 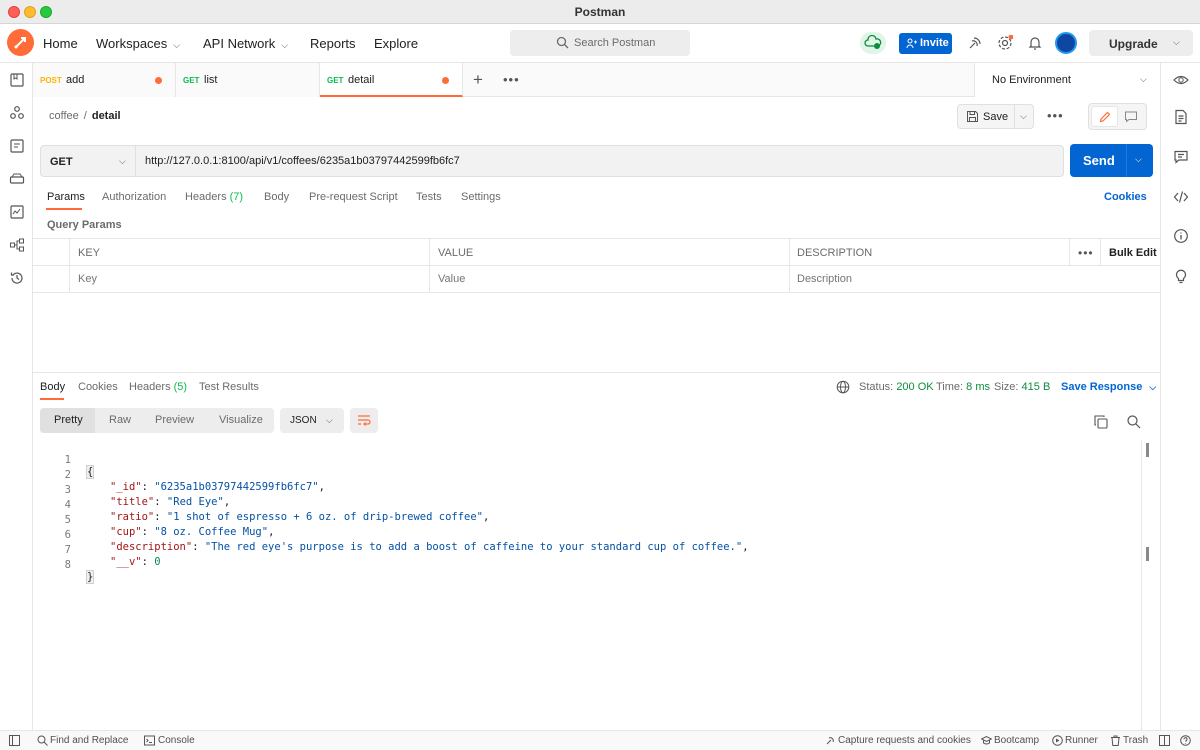 I want to click on response-status: Status: 200 OK, so click(x=896, y=387).